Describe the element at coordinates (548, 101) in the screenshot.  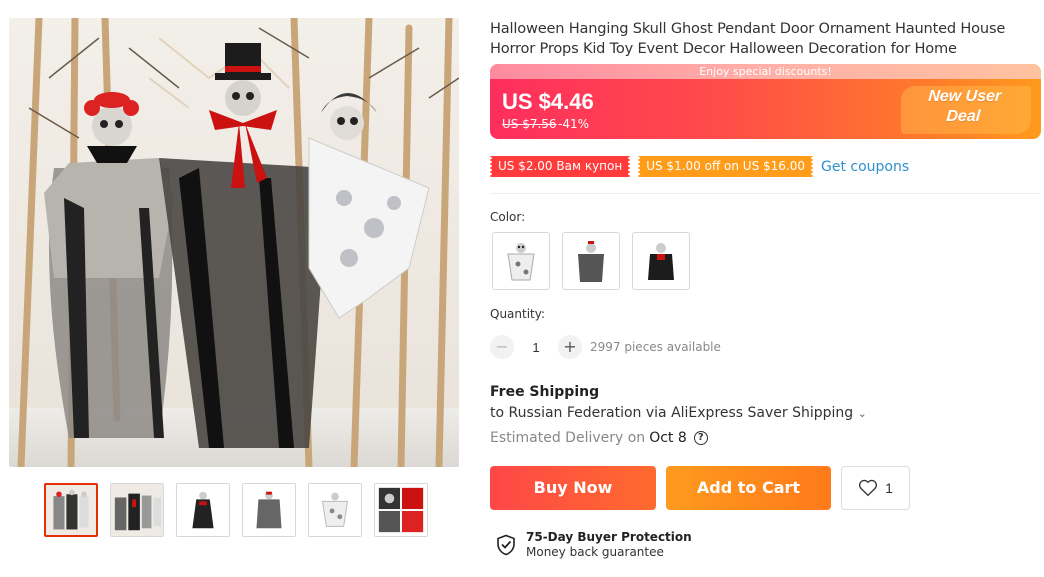
I see `current-price: US $4.46` at that location.